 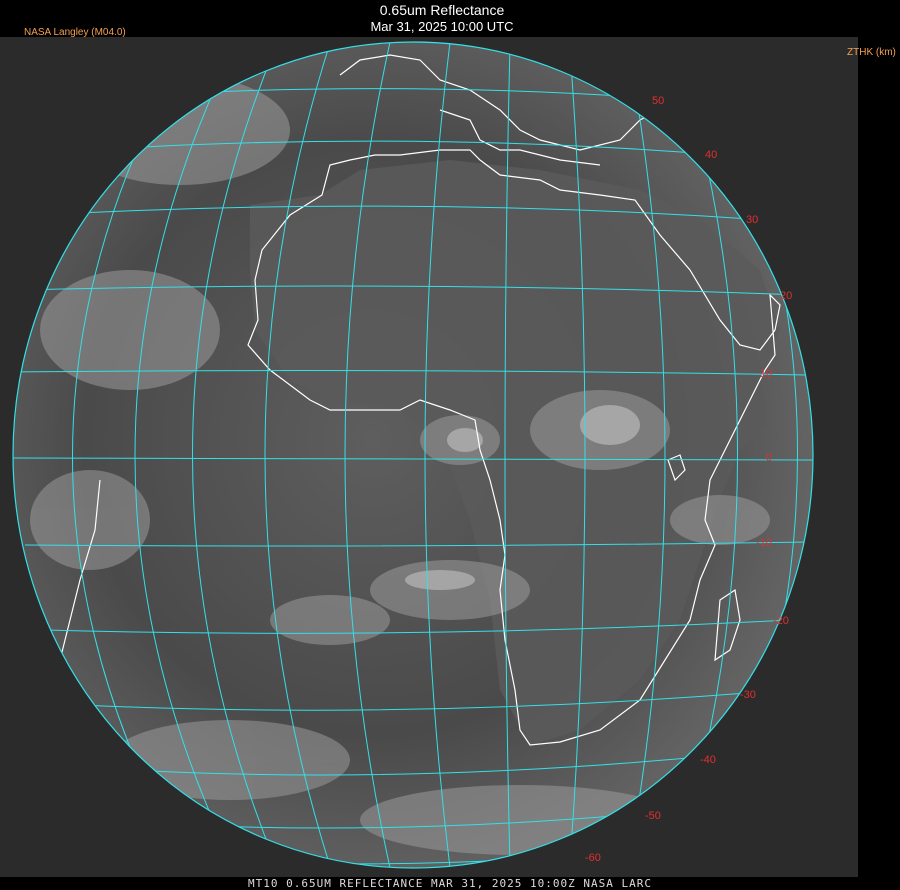 What do you see at coordinates (708, 760) in the screenshot?
I see `lat-label: -40` at bounding box center [708, 760].